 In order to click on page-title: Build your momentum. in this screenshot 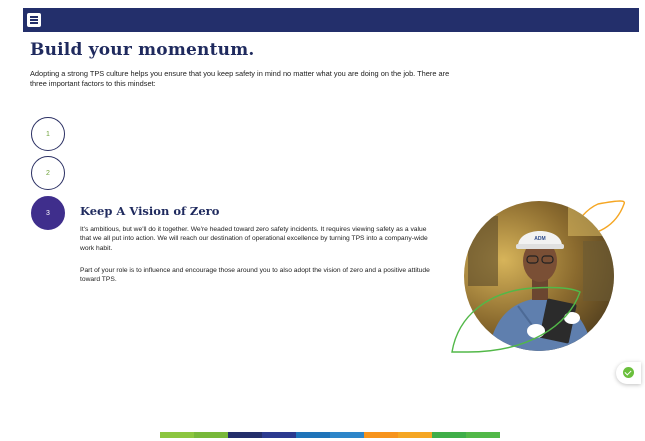, I will do `click(142, 50)`.